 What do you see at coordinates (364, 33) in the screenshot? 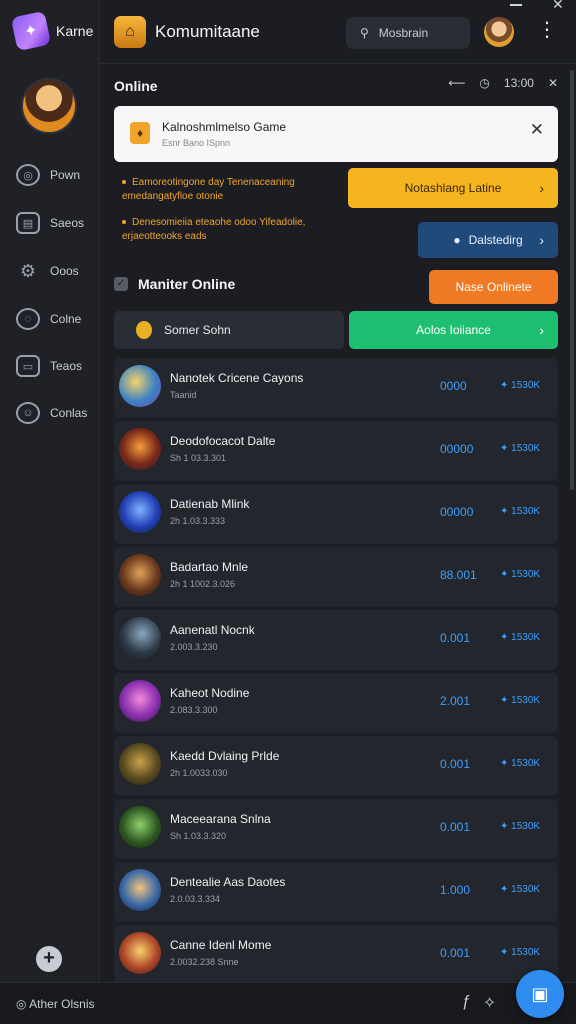
I see `search-icon: ⚲` at bounding box center [364, 33].